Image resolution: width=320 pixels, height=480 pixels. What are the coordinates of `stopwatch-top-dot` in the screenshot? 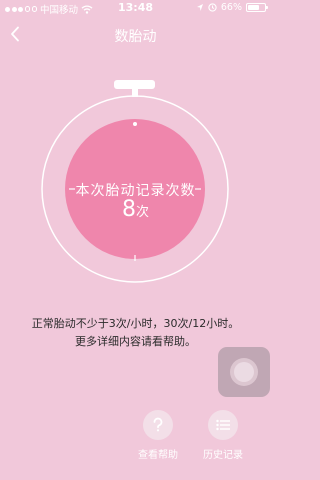 It's located at (135, 124).